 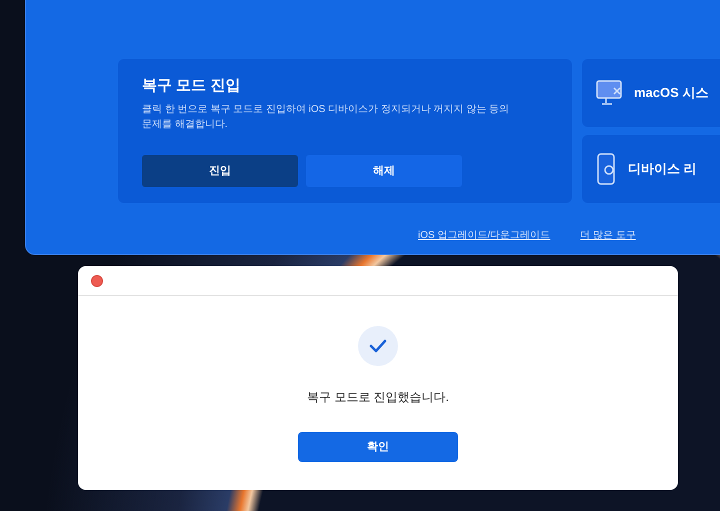 What do you see at coordinates (378, 346) in the screenshot?
I see `checkmark-icon` at bounding box center [378, 346].